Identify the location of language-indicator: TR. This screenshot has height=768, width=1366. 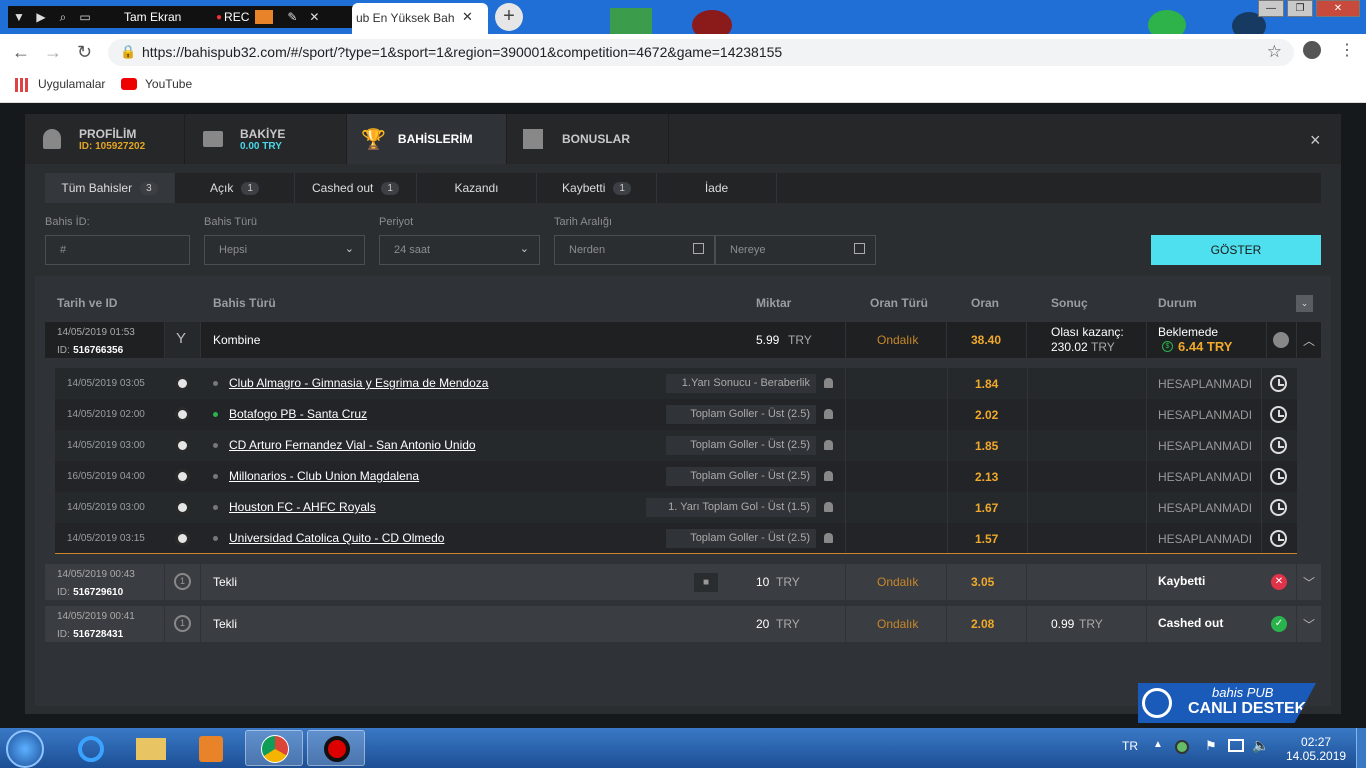
(1130, 746).